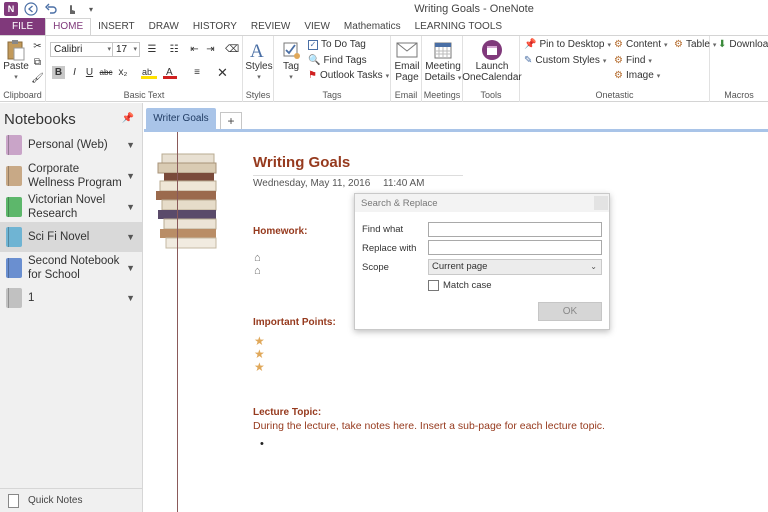  Describe the element at coordinates (126, 49) in the screenshot. I see `font-size-box: 17 ▾` at that location.